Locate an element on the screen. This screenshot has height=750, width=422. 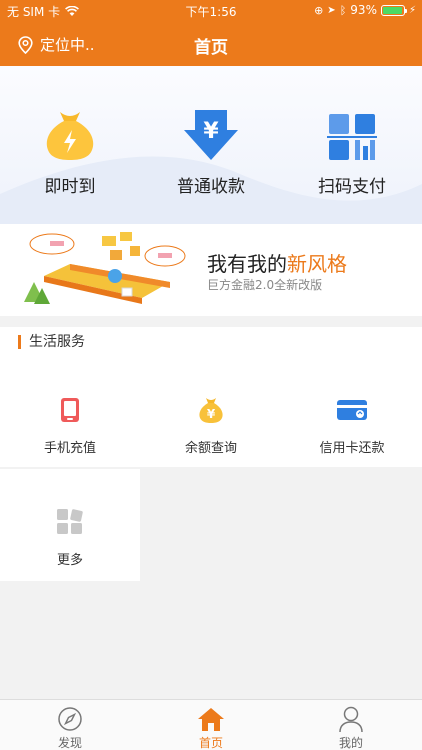
battery-percent: 93% is located at coordinates (363, 10).